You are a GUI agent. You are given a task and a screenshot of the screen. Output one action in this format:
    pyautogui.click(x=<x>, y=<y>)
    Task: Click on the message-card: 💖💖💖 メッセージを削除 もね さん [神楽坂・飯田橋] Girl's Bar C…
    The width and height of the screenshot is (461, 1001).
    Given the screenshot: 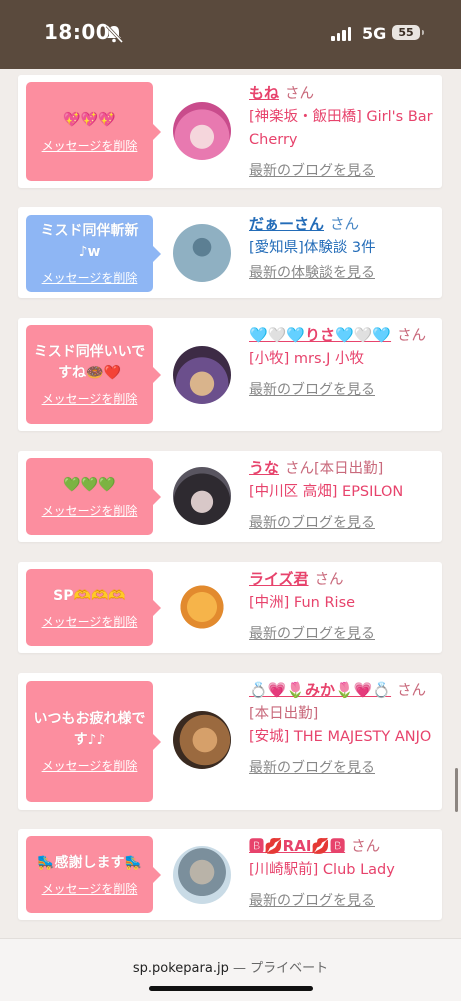 What is the action you would take?
    pyautogui.click(x=230, y=131)
    